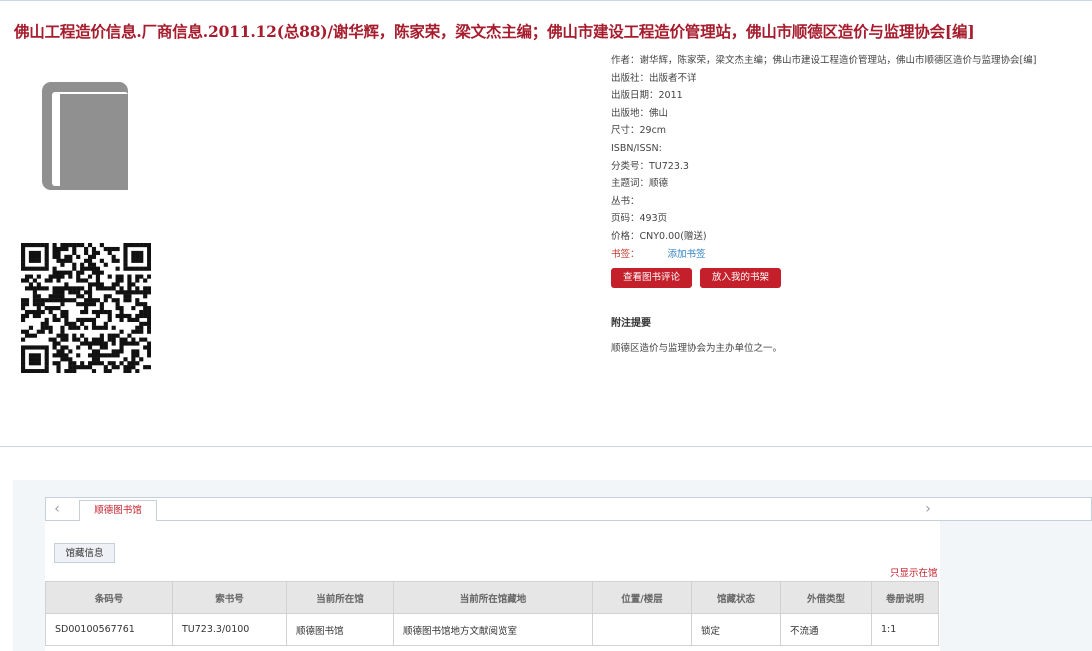  I want to click on pubdate-field: 出版日期：2011, so click(647, 96).